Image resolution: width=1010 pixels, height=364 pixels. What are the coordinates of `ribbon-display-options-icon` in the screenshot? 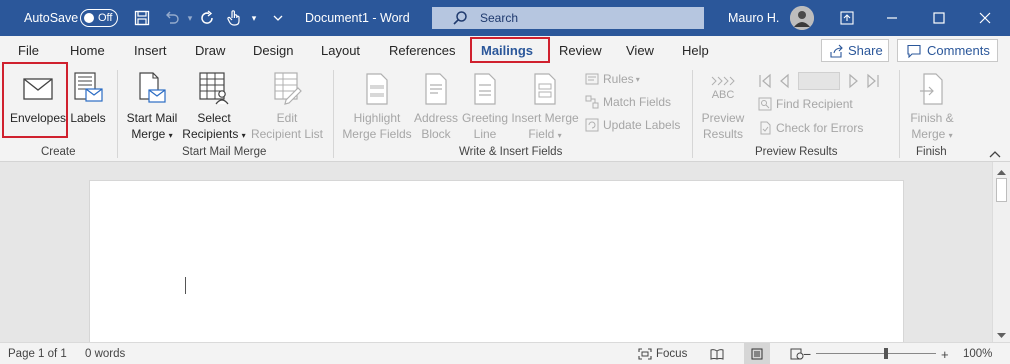 It's located at (847, 18).